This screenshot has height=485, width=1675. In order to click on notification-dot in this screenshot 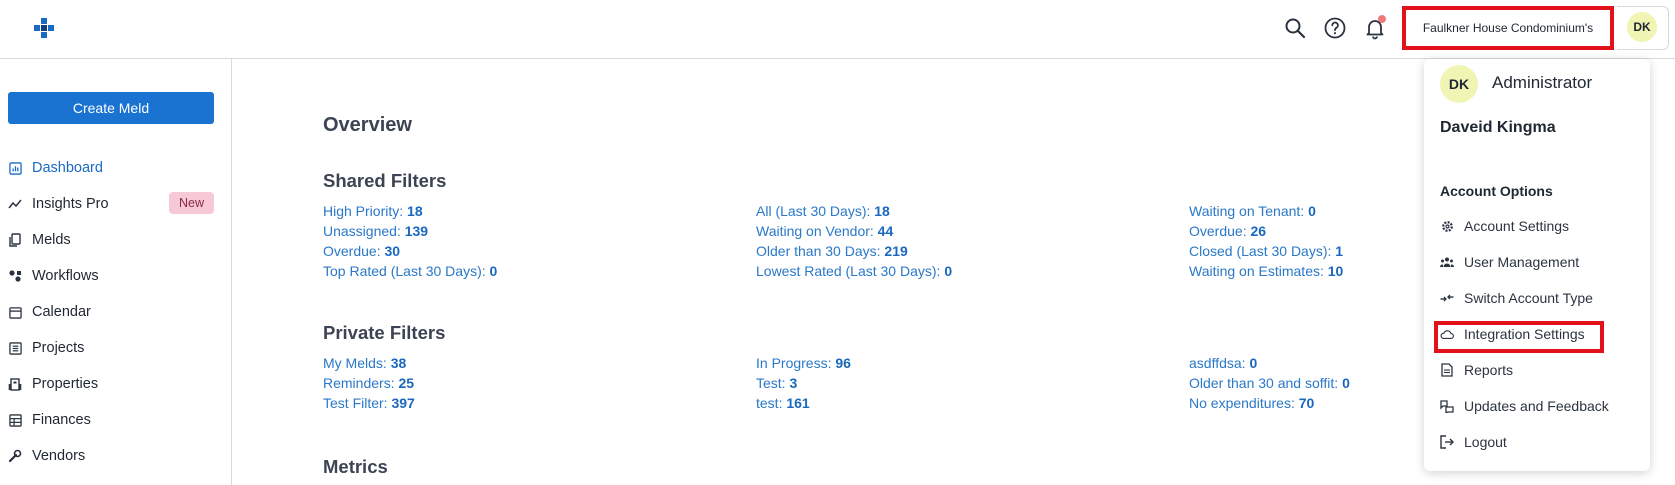, I will do `click(1382, 19)`.